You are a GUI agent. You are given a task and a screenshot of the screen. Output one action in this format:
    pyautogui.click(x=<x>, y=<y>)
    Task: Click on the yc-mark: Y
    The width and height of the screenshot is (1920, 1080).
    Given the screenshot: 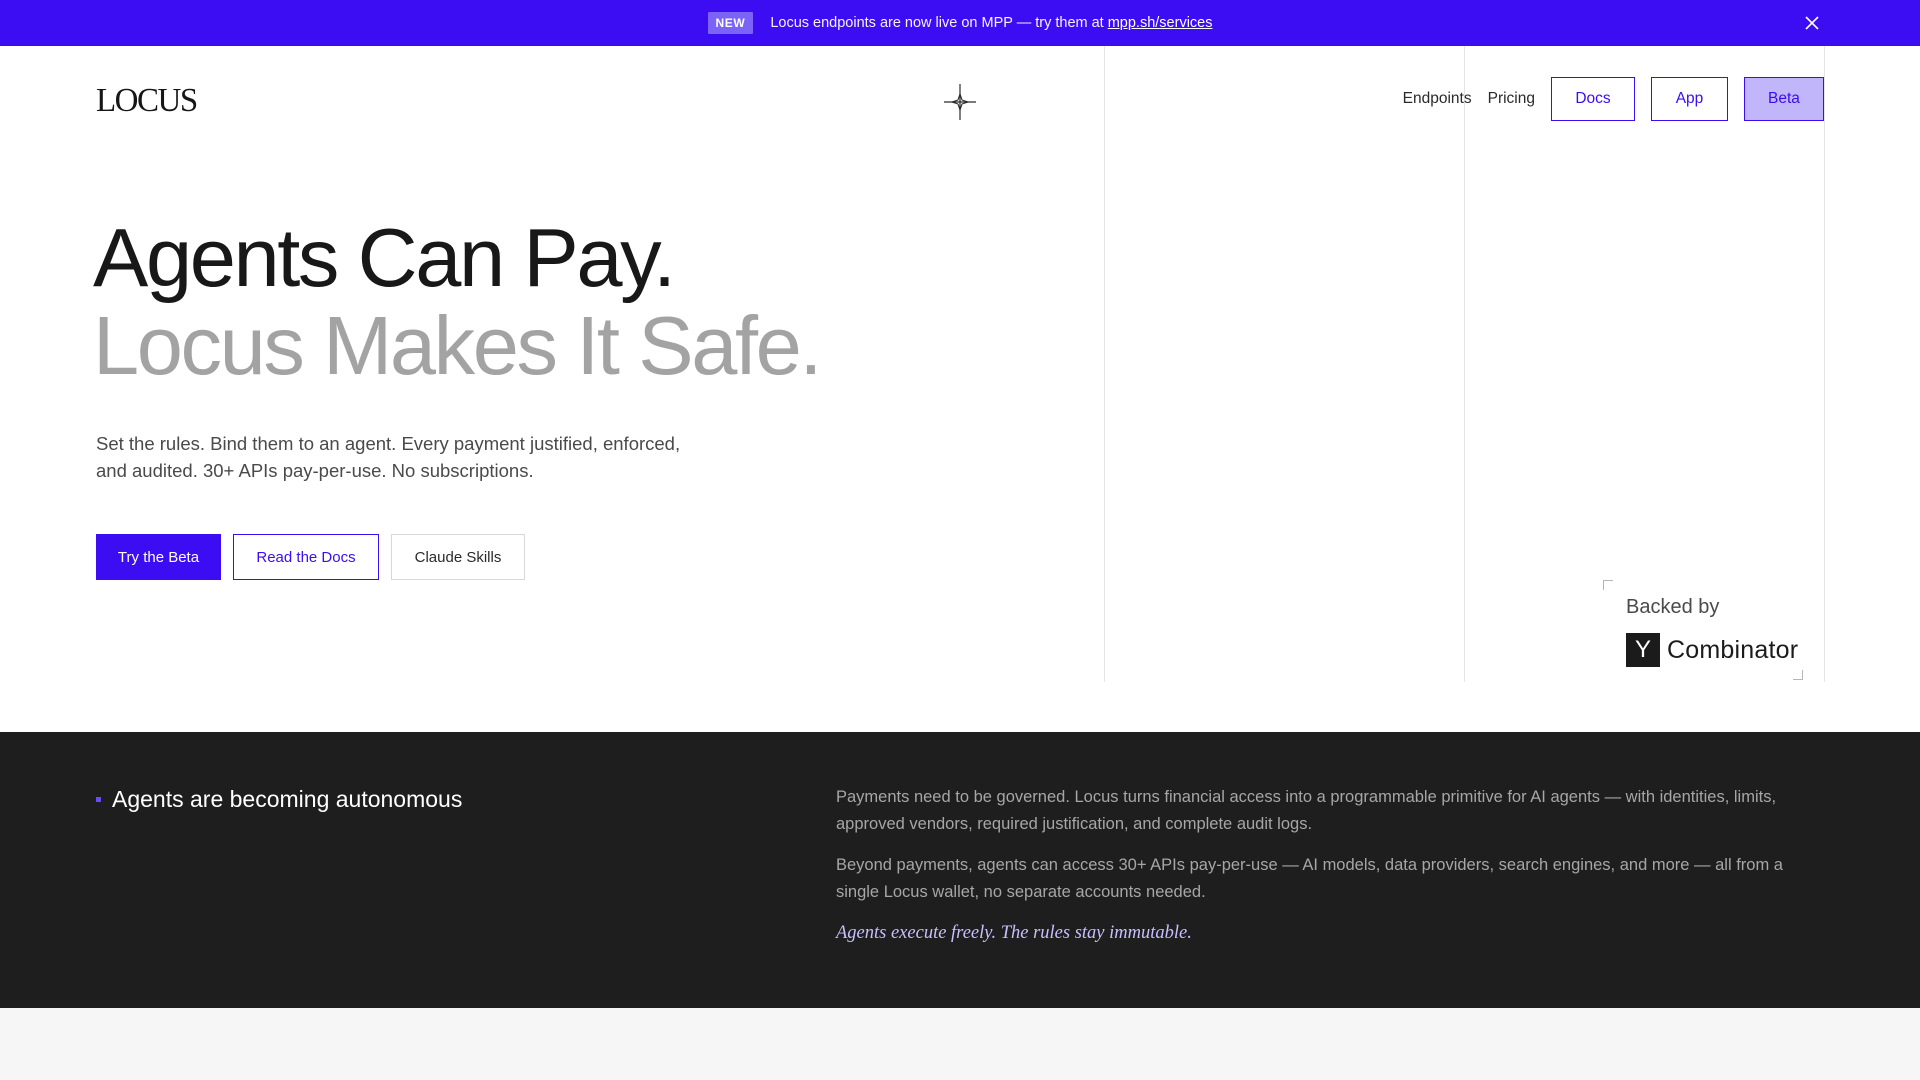 What is the action you would take?
    pyautogui.click(x=1643, y=650)
    